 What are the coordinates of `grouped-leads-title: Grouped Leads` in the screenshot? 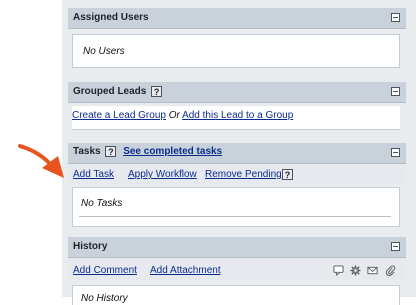 It's located at (110, 92).